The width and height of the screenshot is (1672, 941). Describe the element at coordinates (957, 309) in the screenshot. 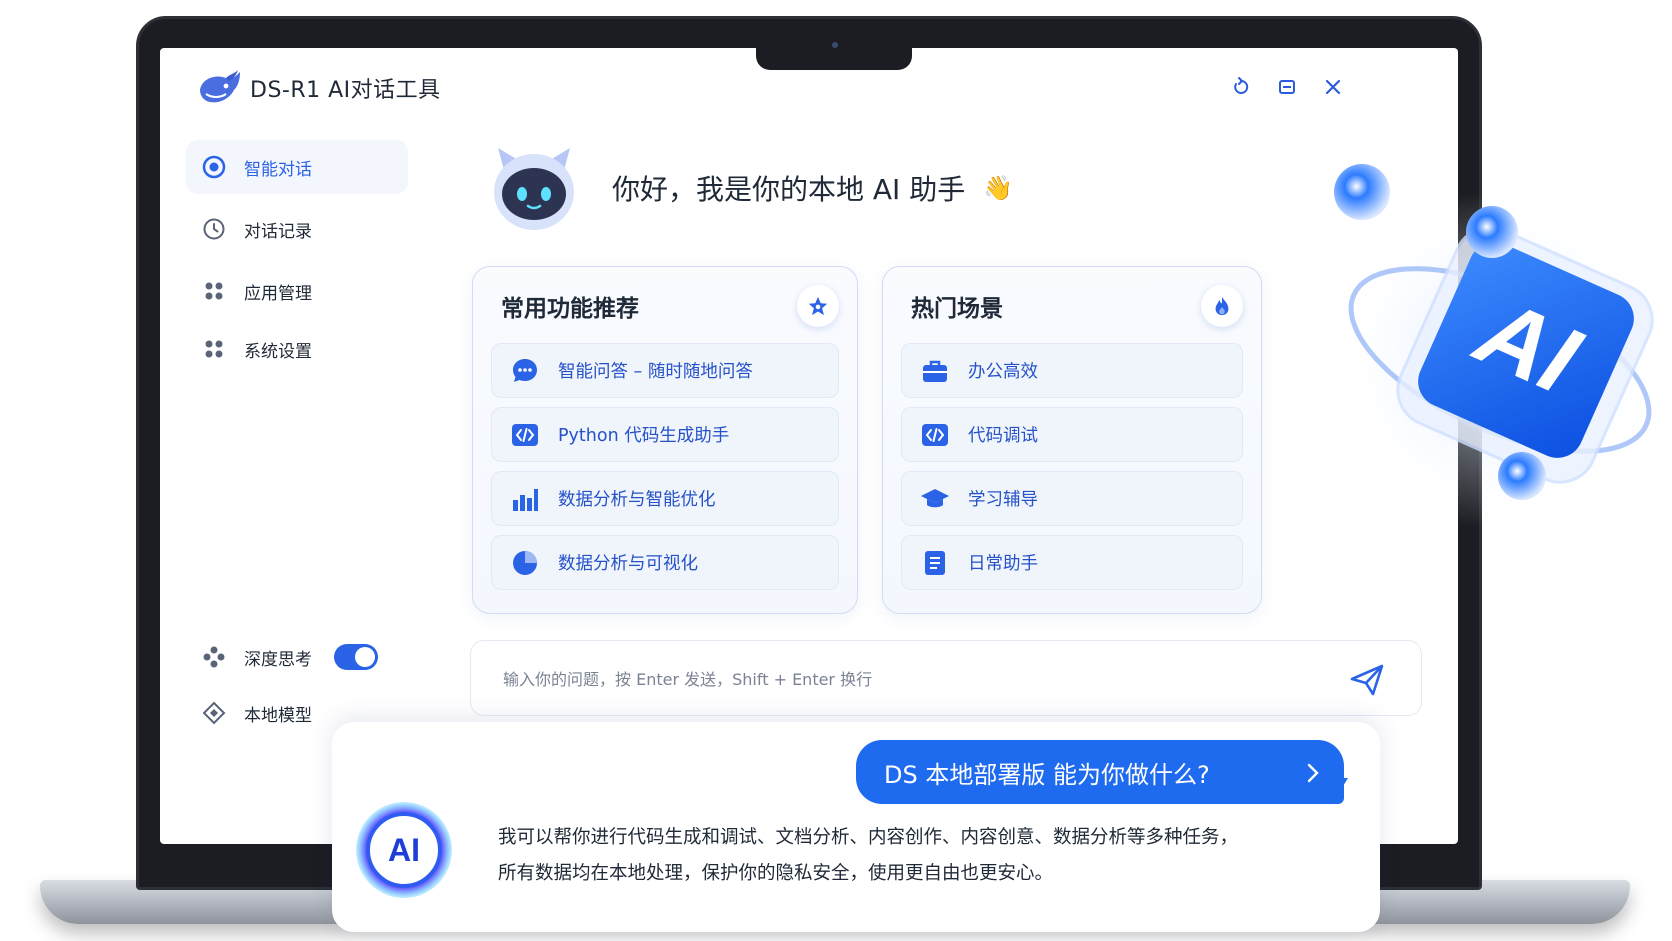

I see `card-title: 热门场景` at that location.